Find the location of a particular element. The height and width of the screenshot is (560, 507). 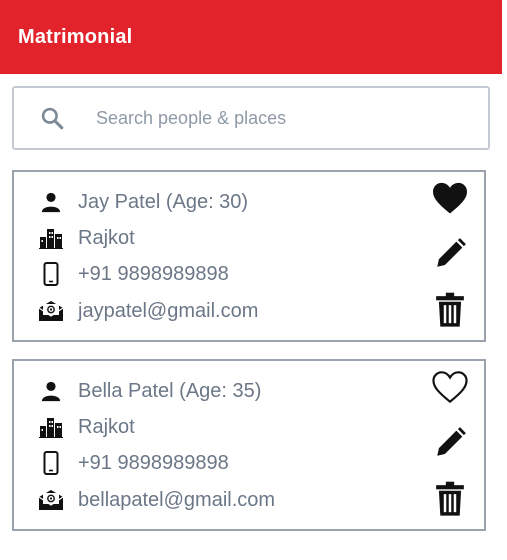

search-input is located at coordinates (276, 118).